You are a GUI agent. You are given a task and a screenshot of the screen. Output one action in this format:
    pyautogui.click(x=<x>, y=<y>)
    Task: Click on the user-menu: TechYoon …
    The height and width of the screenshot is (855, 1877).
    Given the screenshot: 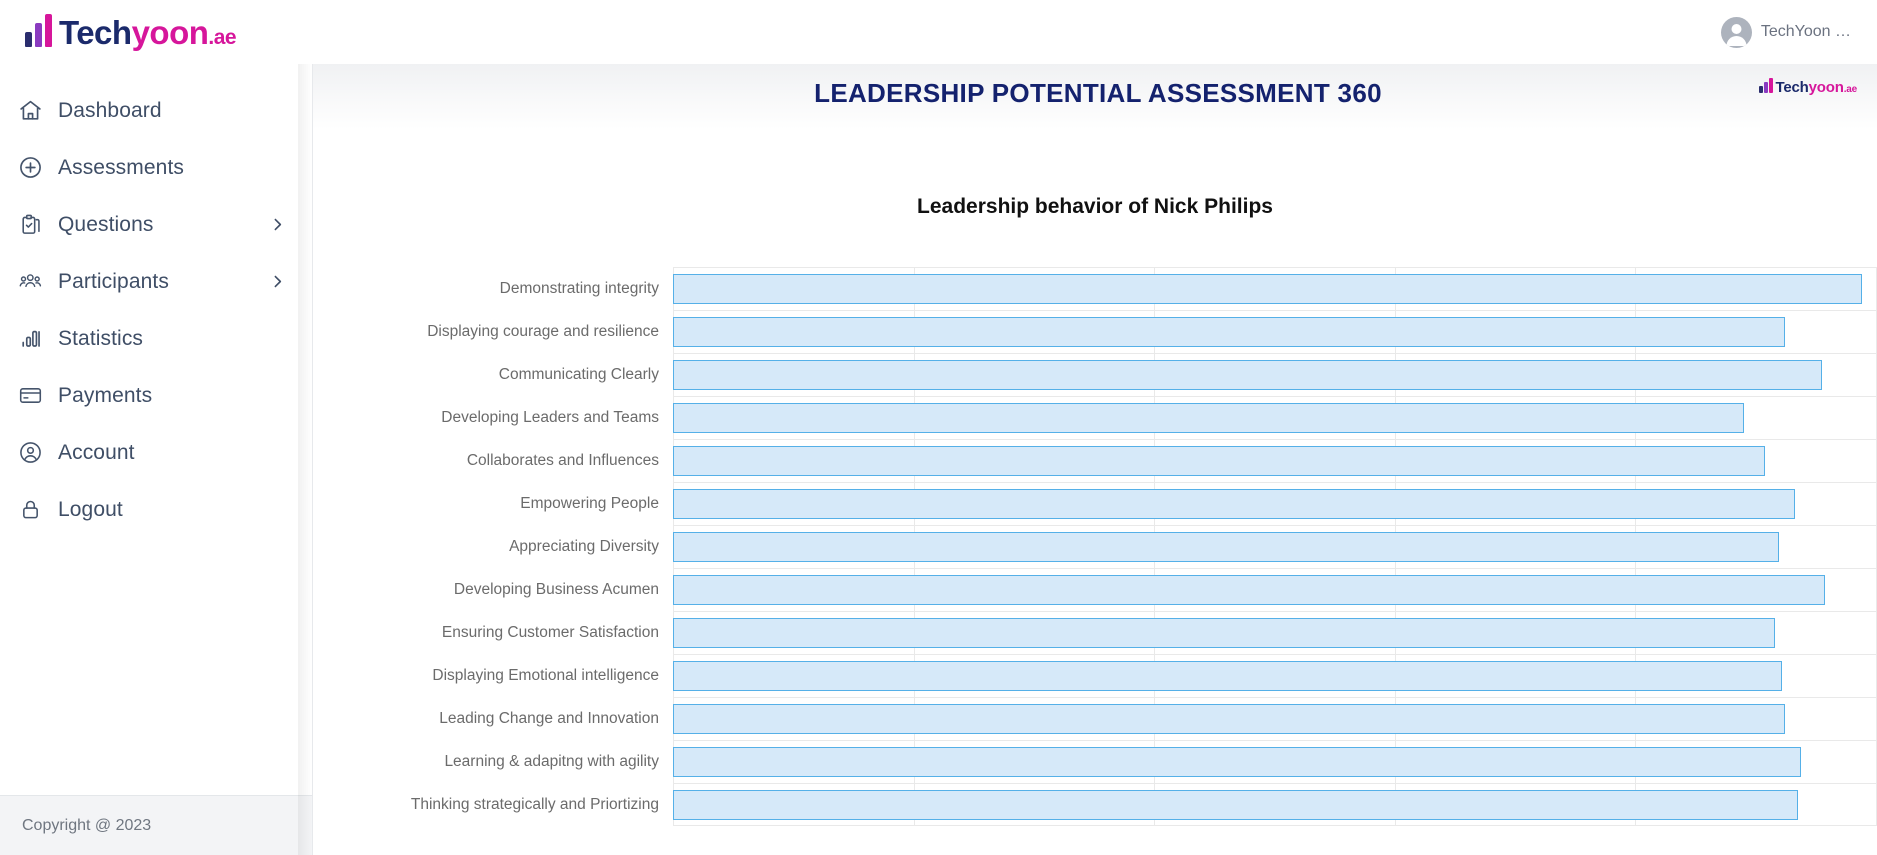 What is the action you would take?
    pyautogui.click(x=1787, y=32)
    